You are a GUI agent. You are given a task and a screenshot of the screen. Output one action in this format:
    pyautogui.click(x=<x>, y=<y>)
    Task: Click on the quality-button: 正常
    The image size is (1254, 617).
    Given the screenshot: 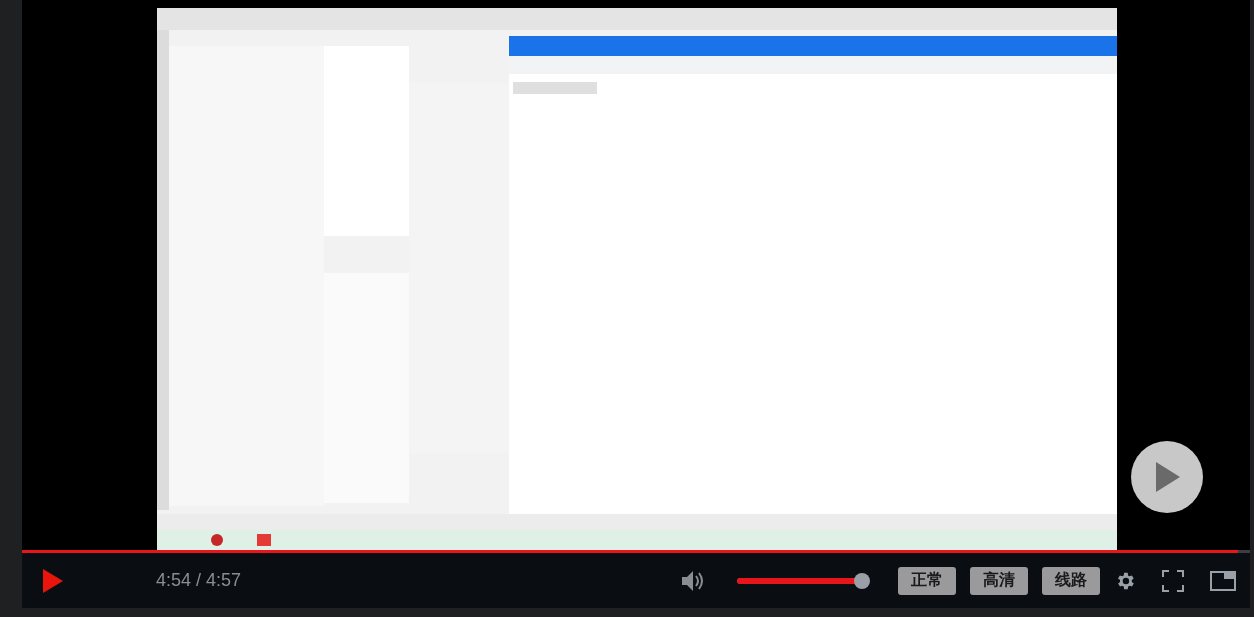 What is the action you would take?
    pyautogui.click(x=927, y=580)
    